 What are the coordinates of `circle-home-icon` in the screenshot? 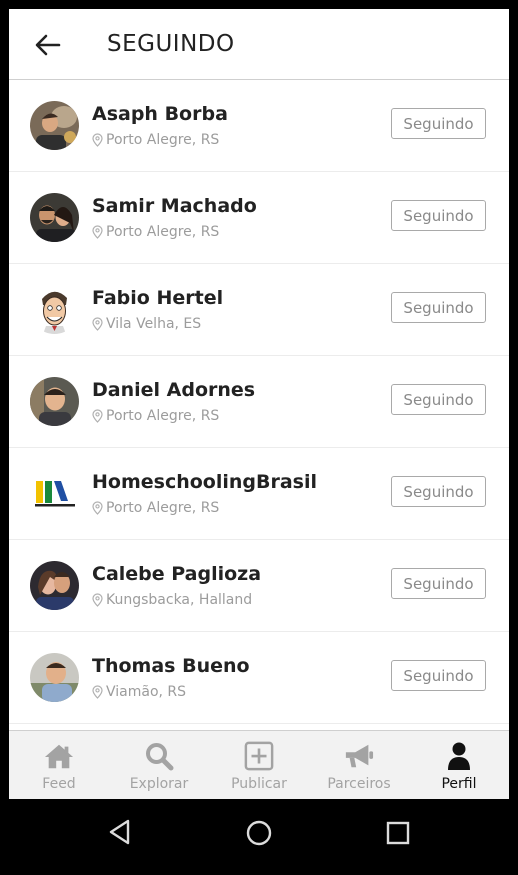 It's located at (259, 833).